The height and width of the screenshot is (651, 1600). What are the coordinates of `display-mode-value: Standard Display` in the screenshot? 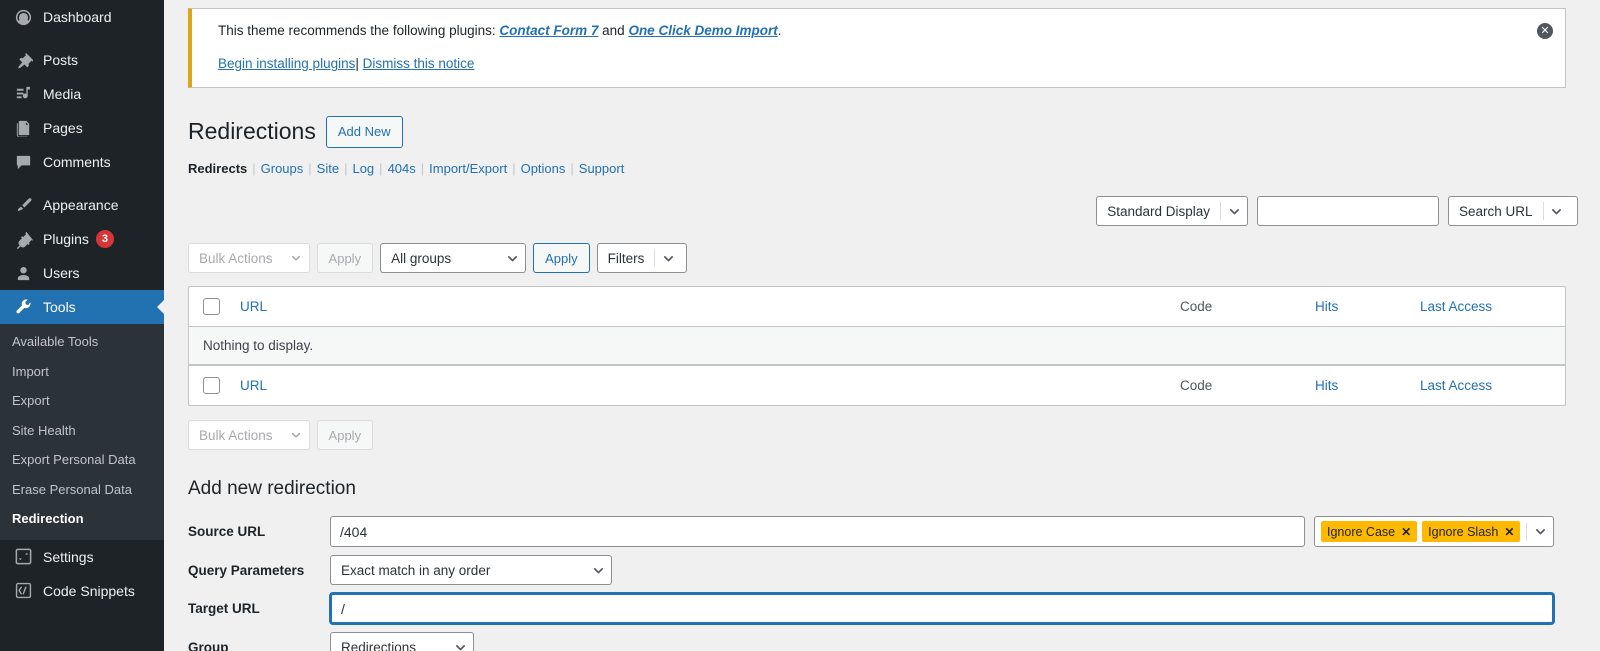 It's located at (1158, 211).